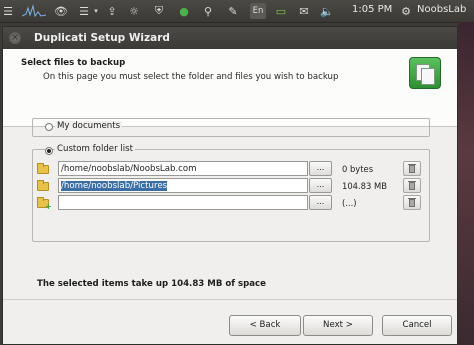 The height and width of the screenshot is (345, 474). Describe the element at coordinates (327, 11) in the screenshot. I see `volume-icon: 🔈` at that location.